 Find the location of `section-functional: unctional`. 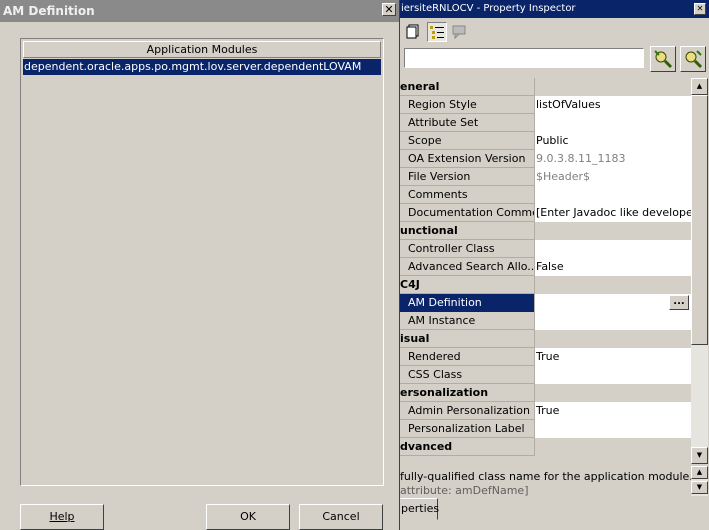

section-functional: unctional is located at coordinates (545, 231).